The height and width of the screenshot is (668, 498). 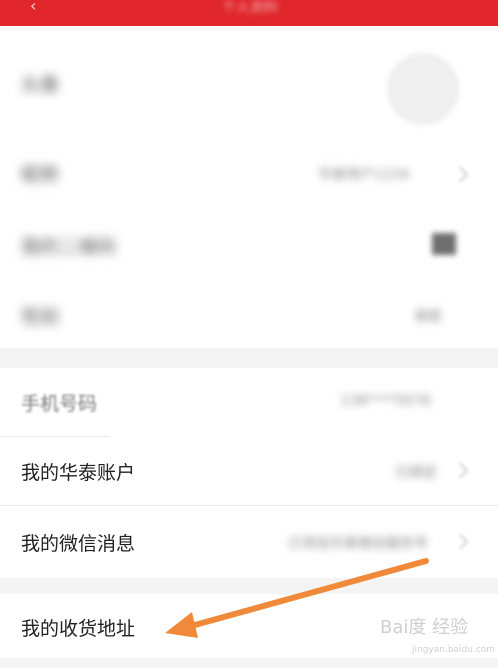 I want to click on baidu-watermark: Bai度 经验, so click(x=424, y=627).